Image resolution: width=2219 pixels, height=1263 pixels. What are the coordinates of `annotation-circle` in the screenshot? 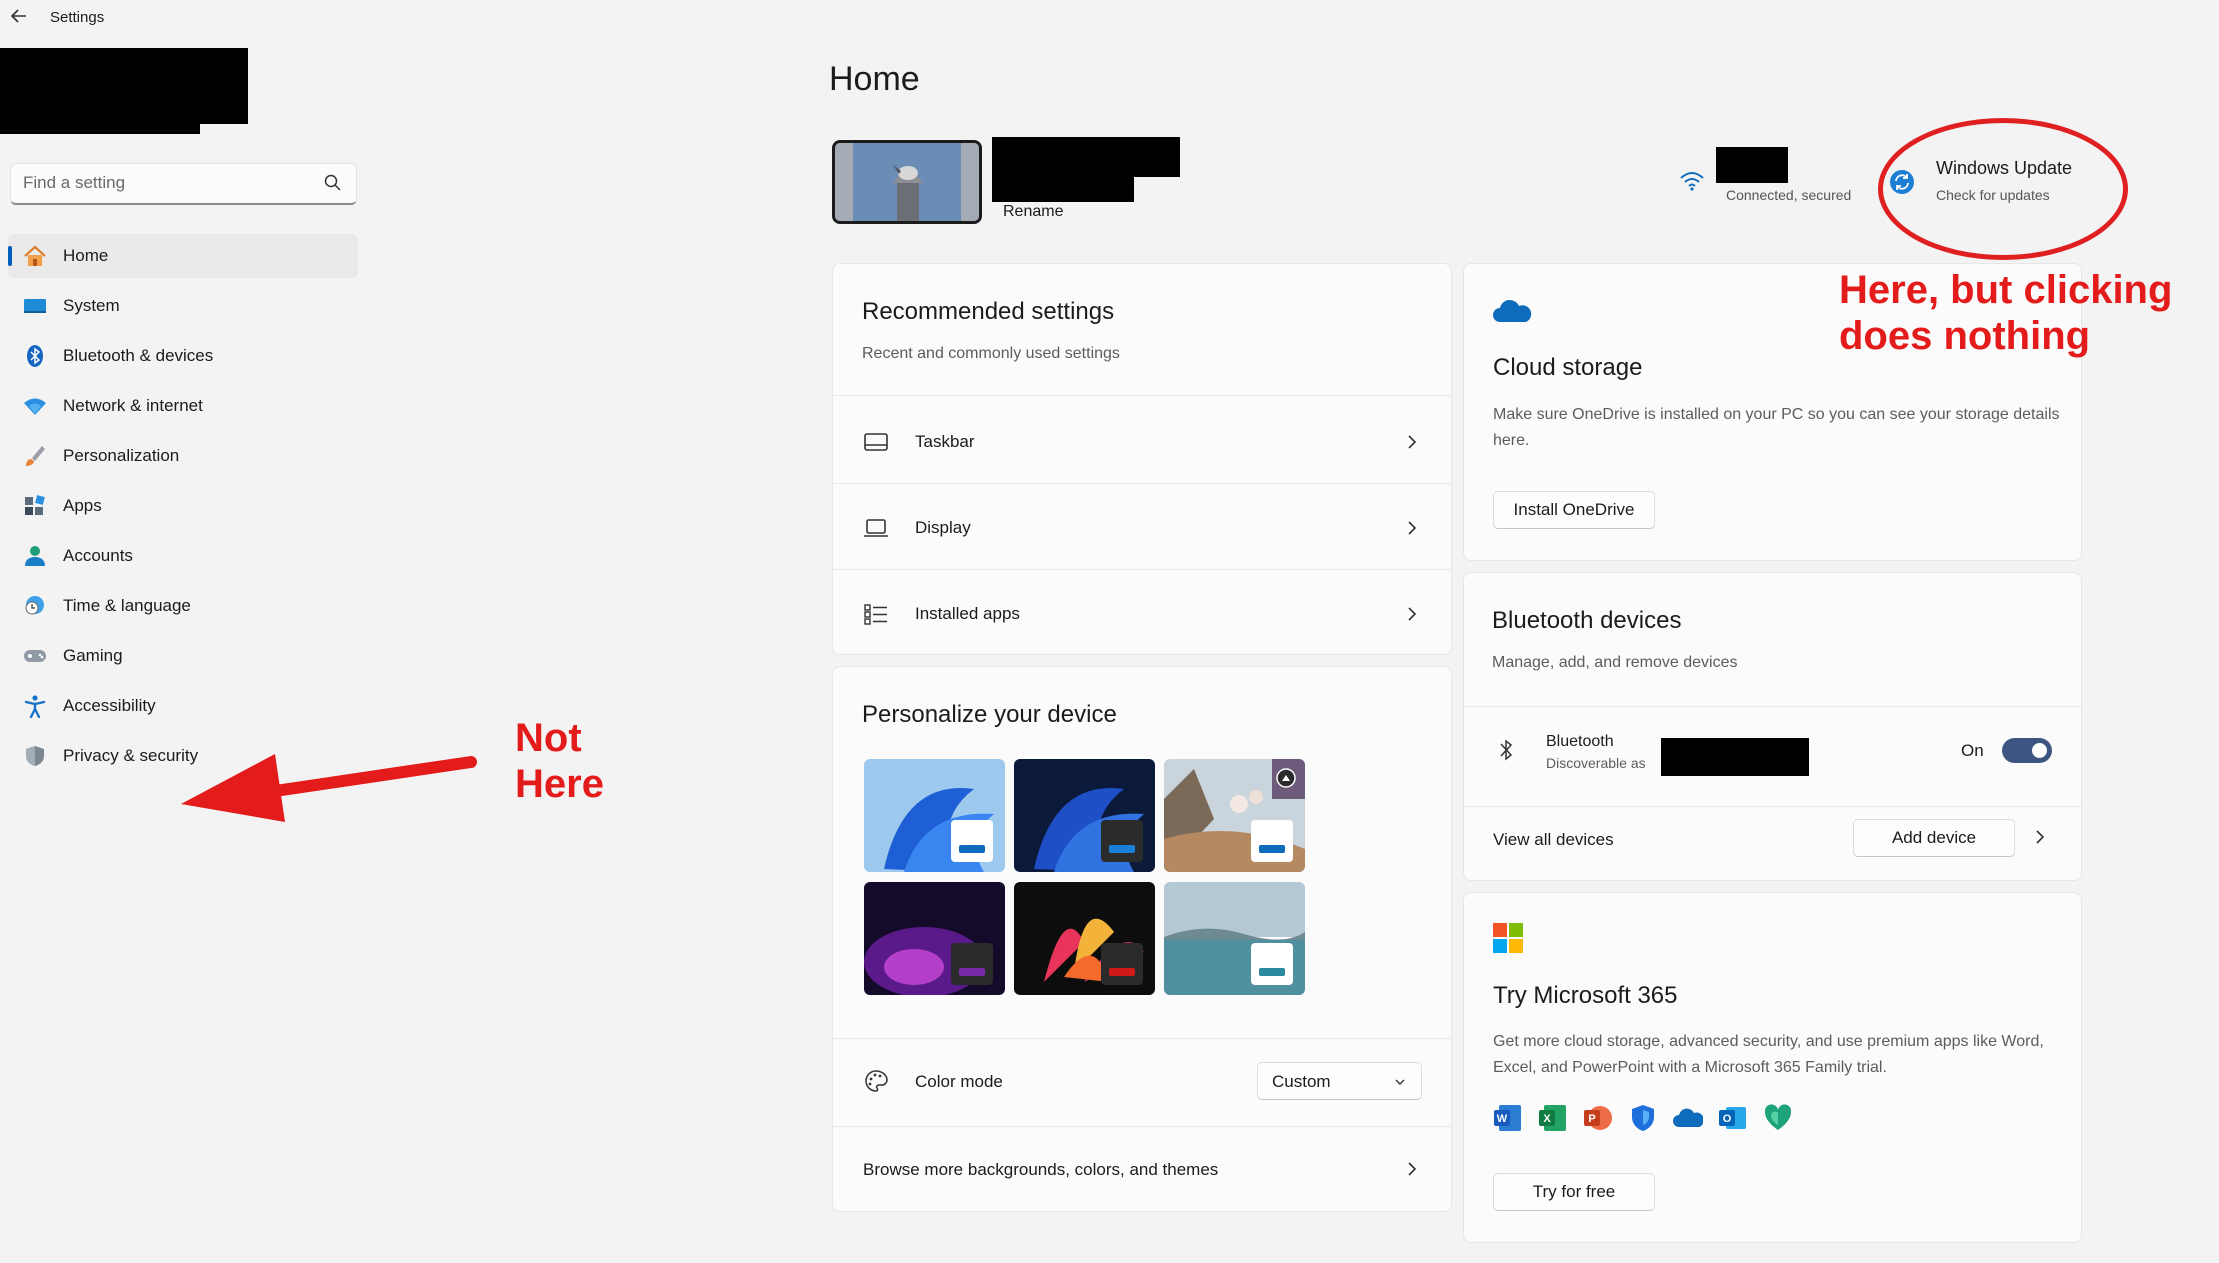 It's located at (2003, 189).